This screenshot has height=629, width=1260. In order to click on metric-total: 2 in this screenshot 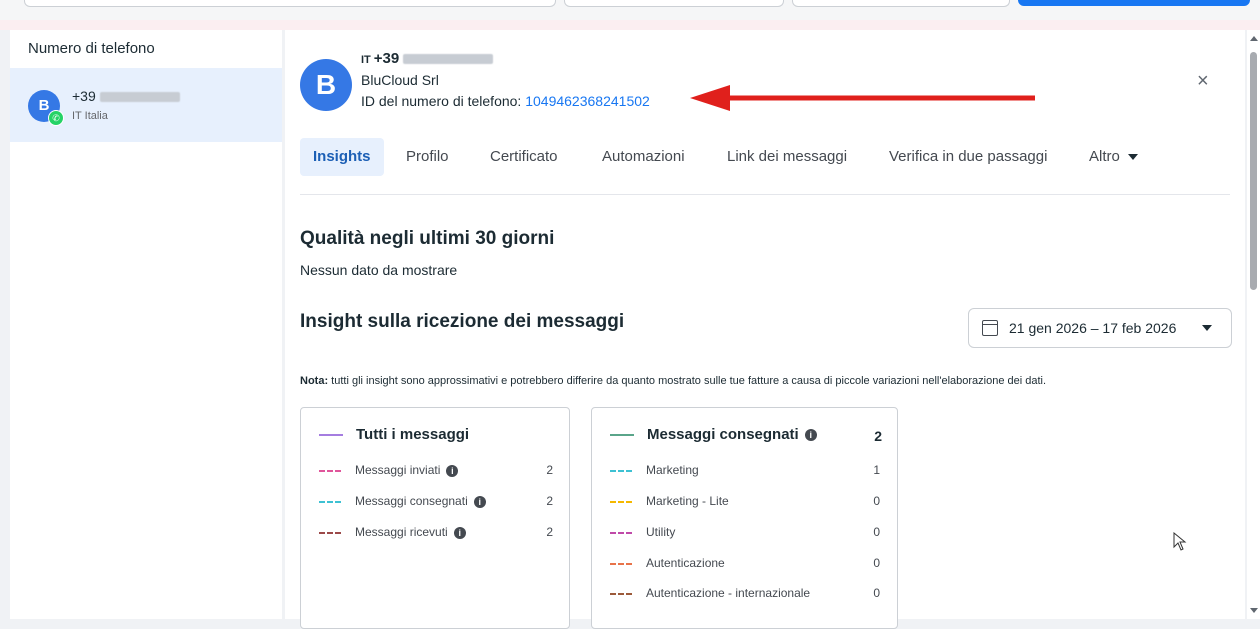, I will do `click(878, 436)`.